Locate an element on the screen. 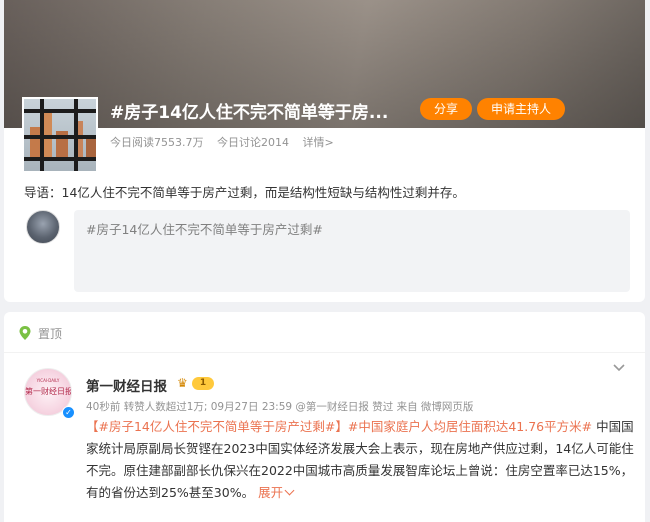  compose-text: #房子14亿人住不完不简单等于房产过剩# is located at coordinates (204, 228).